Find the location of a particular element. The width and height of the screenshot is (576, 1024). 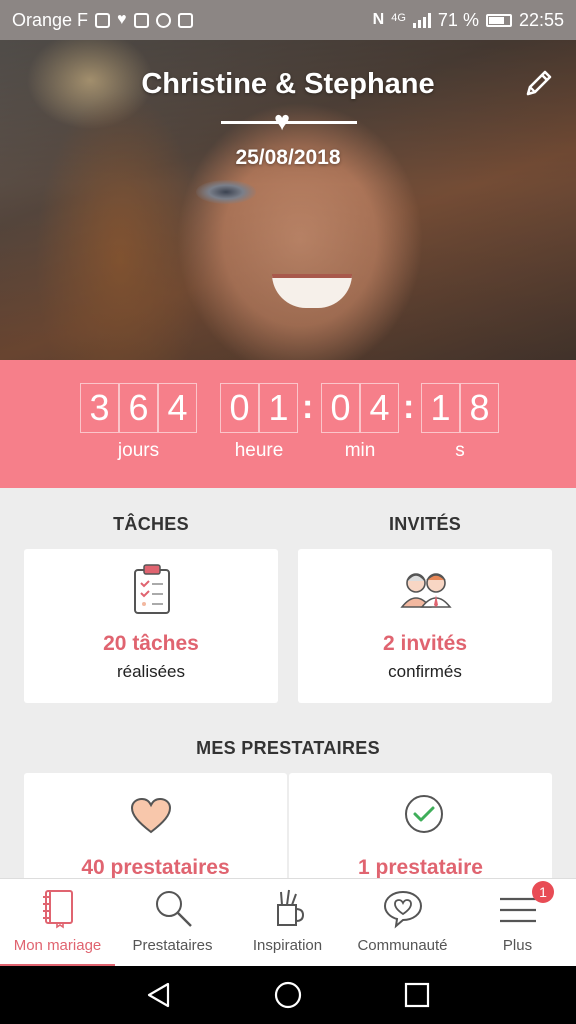

guests-icon is located at coordinates (426, 590).